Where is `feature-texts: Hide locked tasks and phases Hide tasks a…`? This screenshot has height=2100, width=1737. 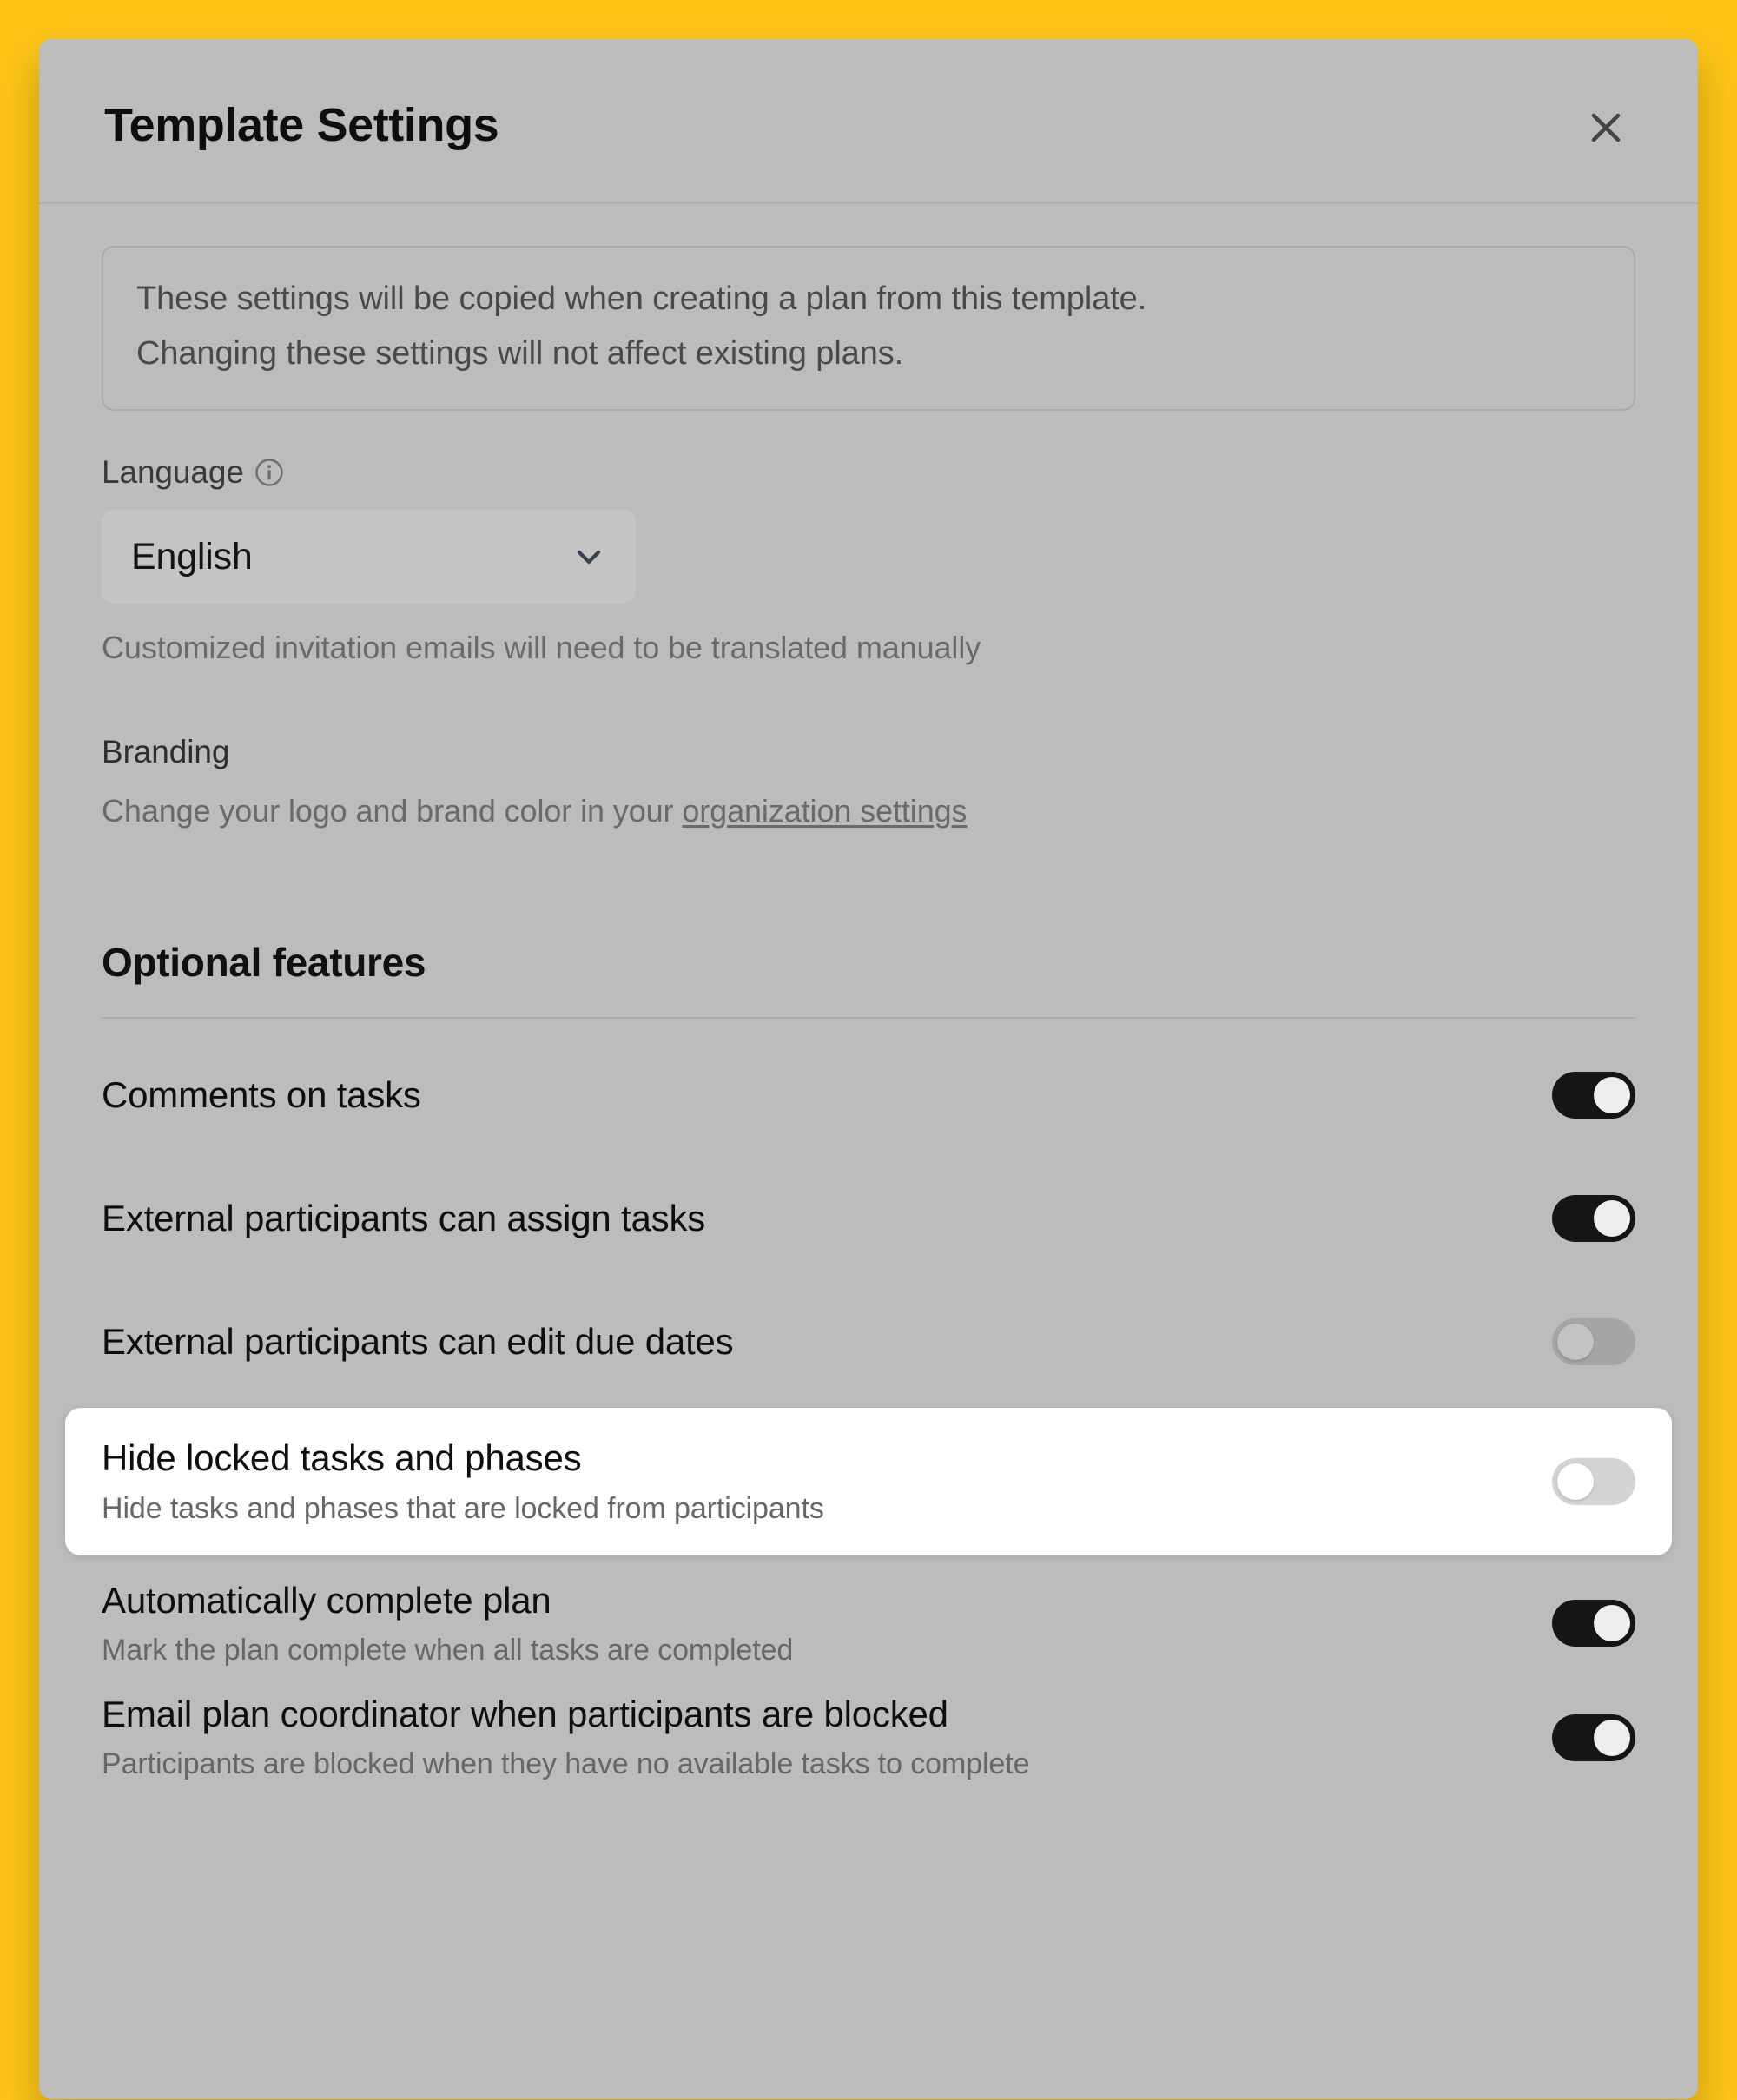 feature-texts: Hide locked tasks and phases Hide tasks a… is located at coordinates (463, 1481).